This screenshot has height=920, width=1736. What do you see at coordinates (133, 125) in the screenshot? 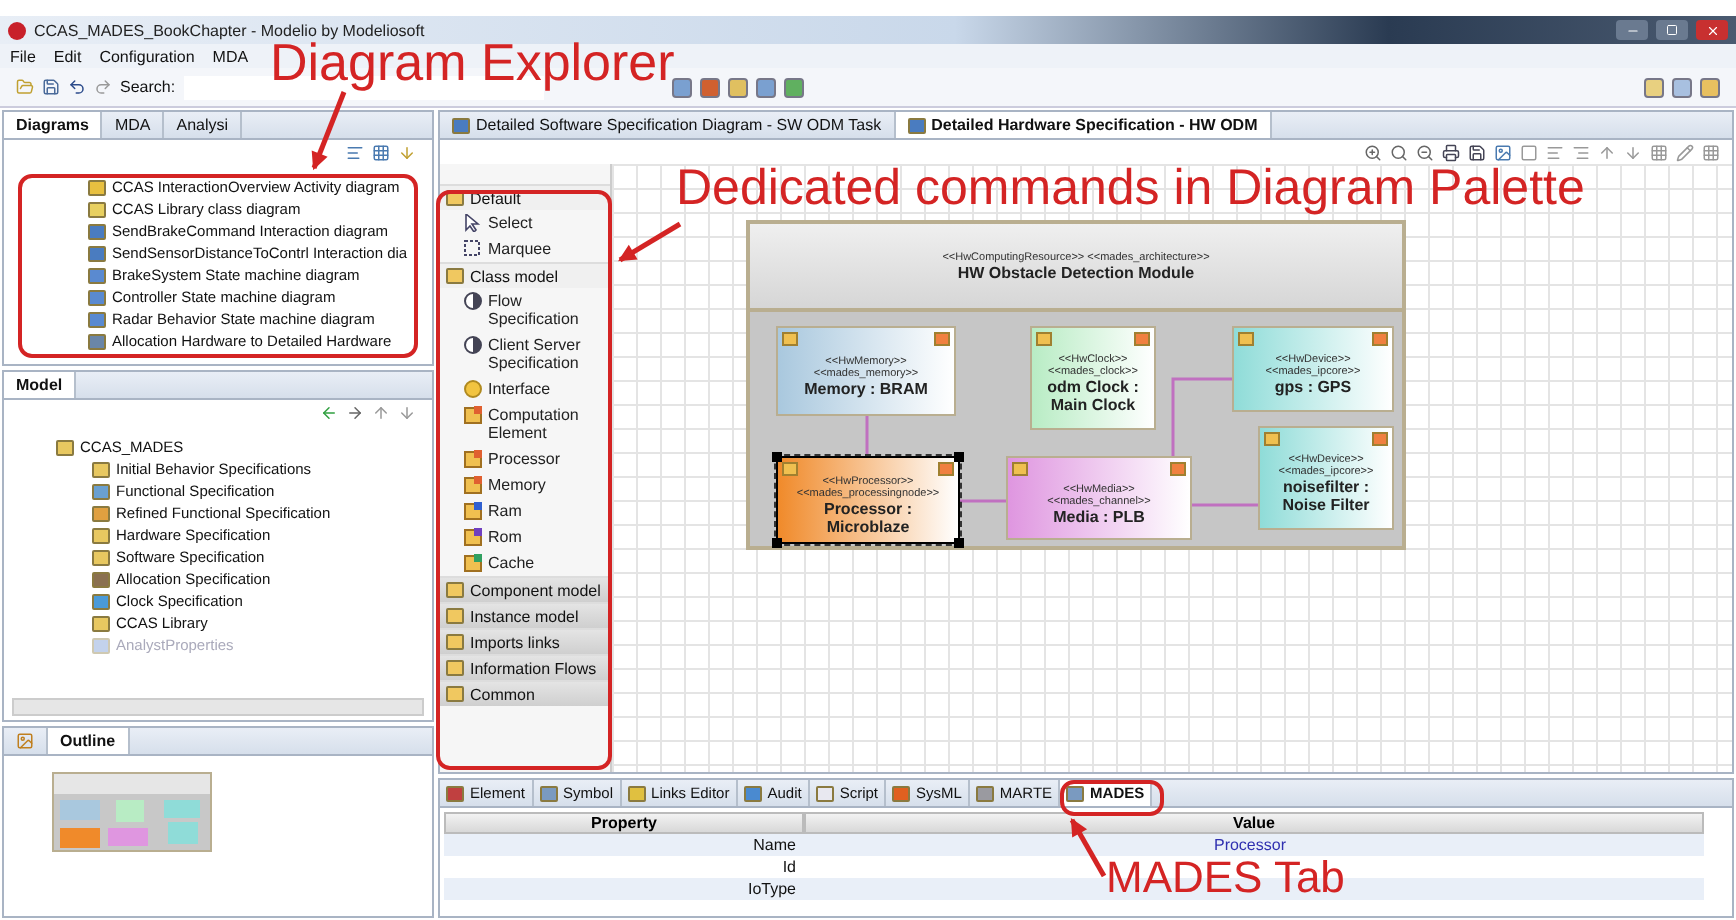
I see `panel-tab: MDA` at bounding box center [133, 125].